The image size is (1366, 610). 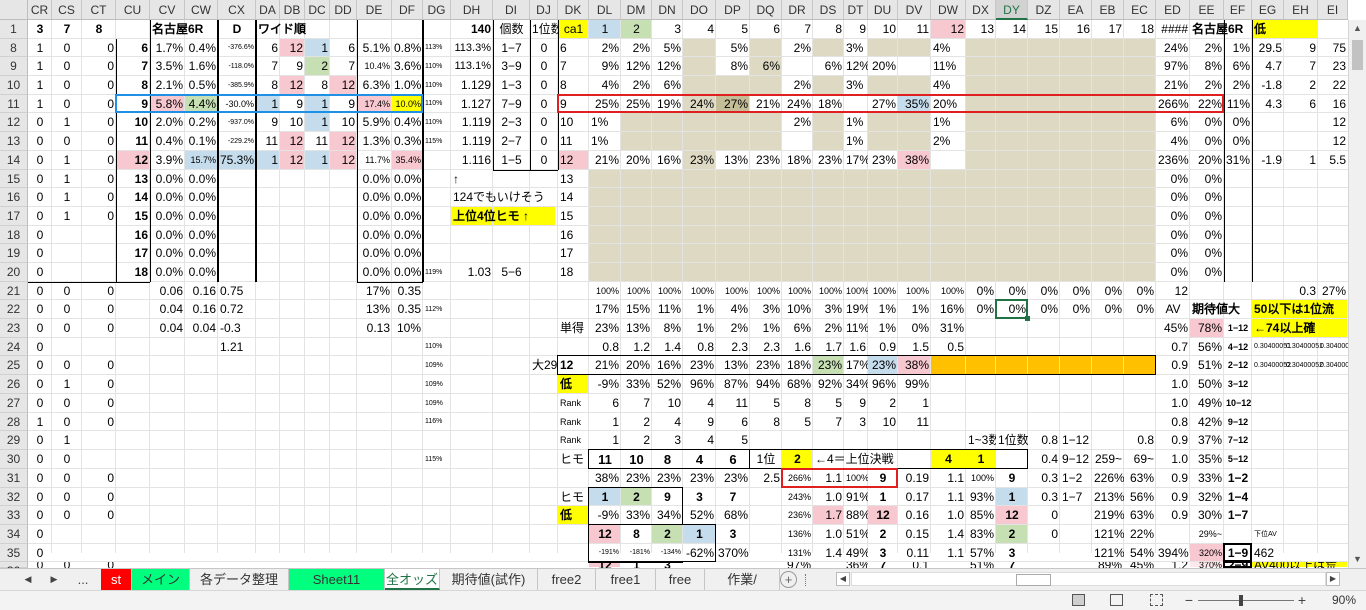 I want to click on cell-value: 68%, so click(x=797, y=384).